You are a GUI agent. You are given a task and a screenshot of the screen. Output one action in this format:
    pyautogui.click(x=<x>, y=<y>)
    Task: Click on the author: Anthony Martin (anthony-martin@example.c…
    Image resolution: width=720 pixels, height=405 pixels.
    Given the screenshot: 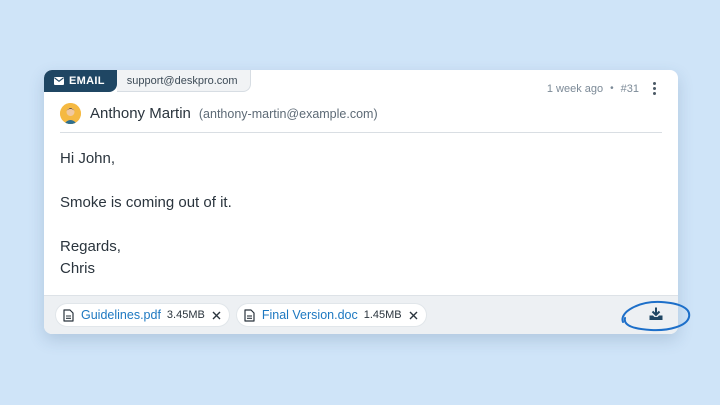 What is the action you would take?
    pyautogui.click(x=219, y=113)
    